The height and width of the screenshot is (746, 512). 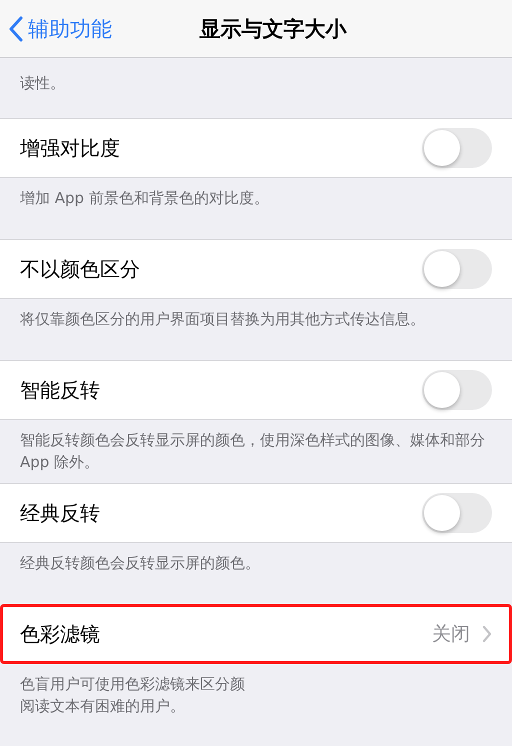 What do you see at coordinates (256, 390) in the screenshot?
I see `settings-row: 智能反转` at bounding box center [256, 390].